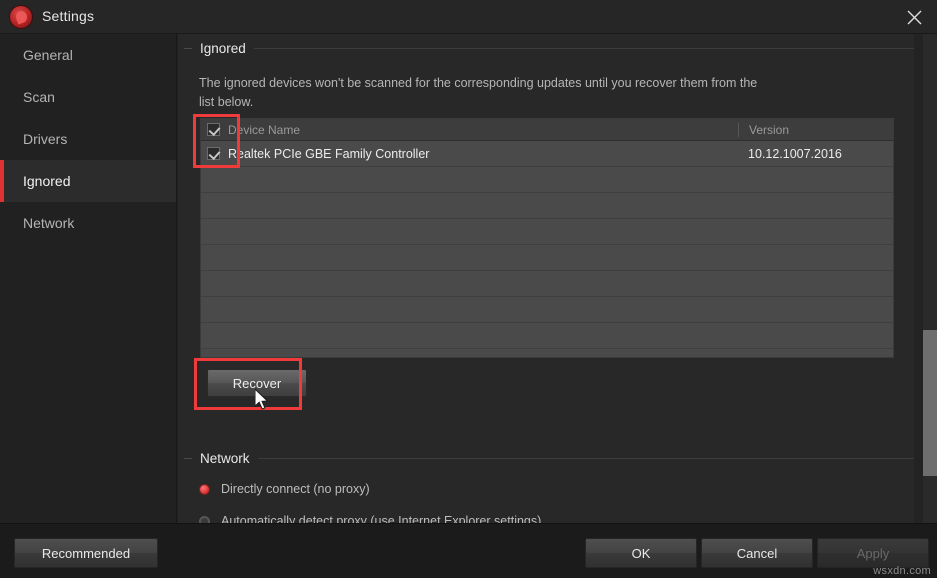 The width and height of the screenshot is (937, 578). I want to click on footer-bar: Recommended OK Cancel Apply wsxdn.com, so click(468, 550).